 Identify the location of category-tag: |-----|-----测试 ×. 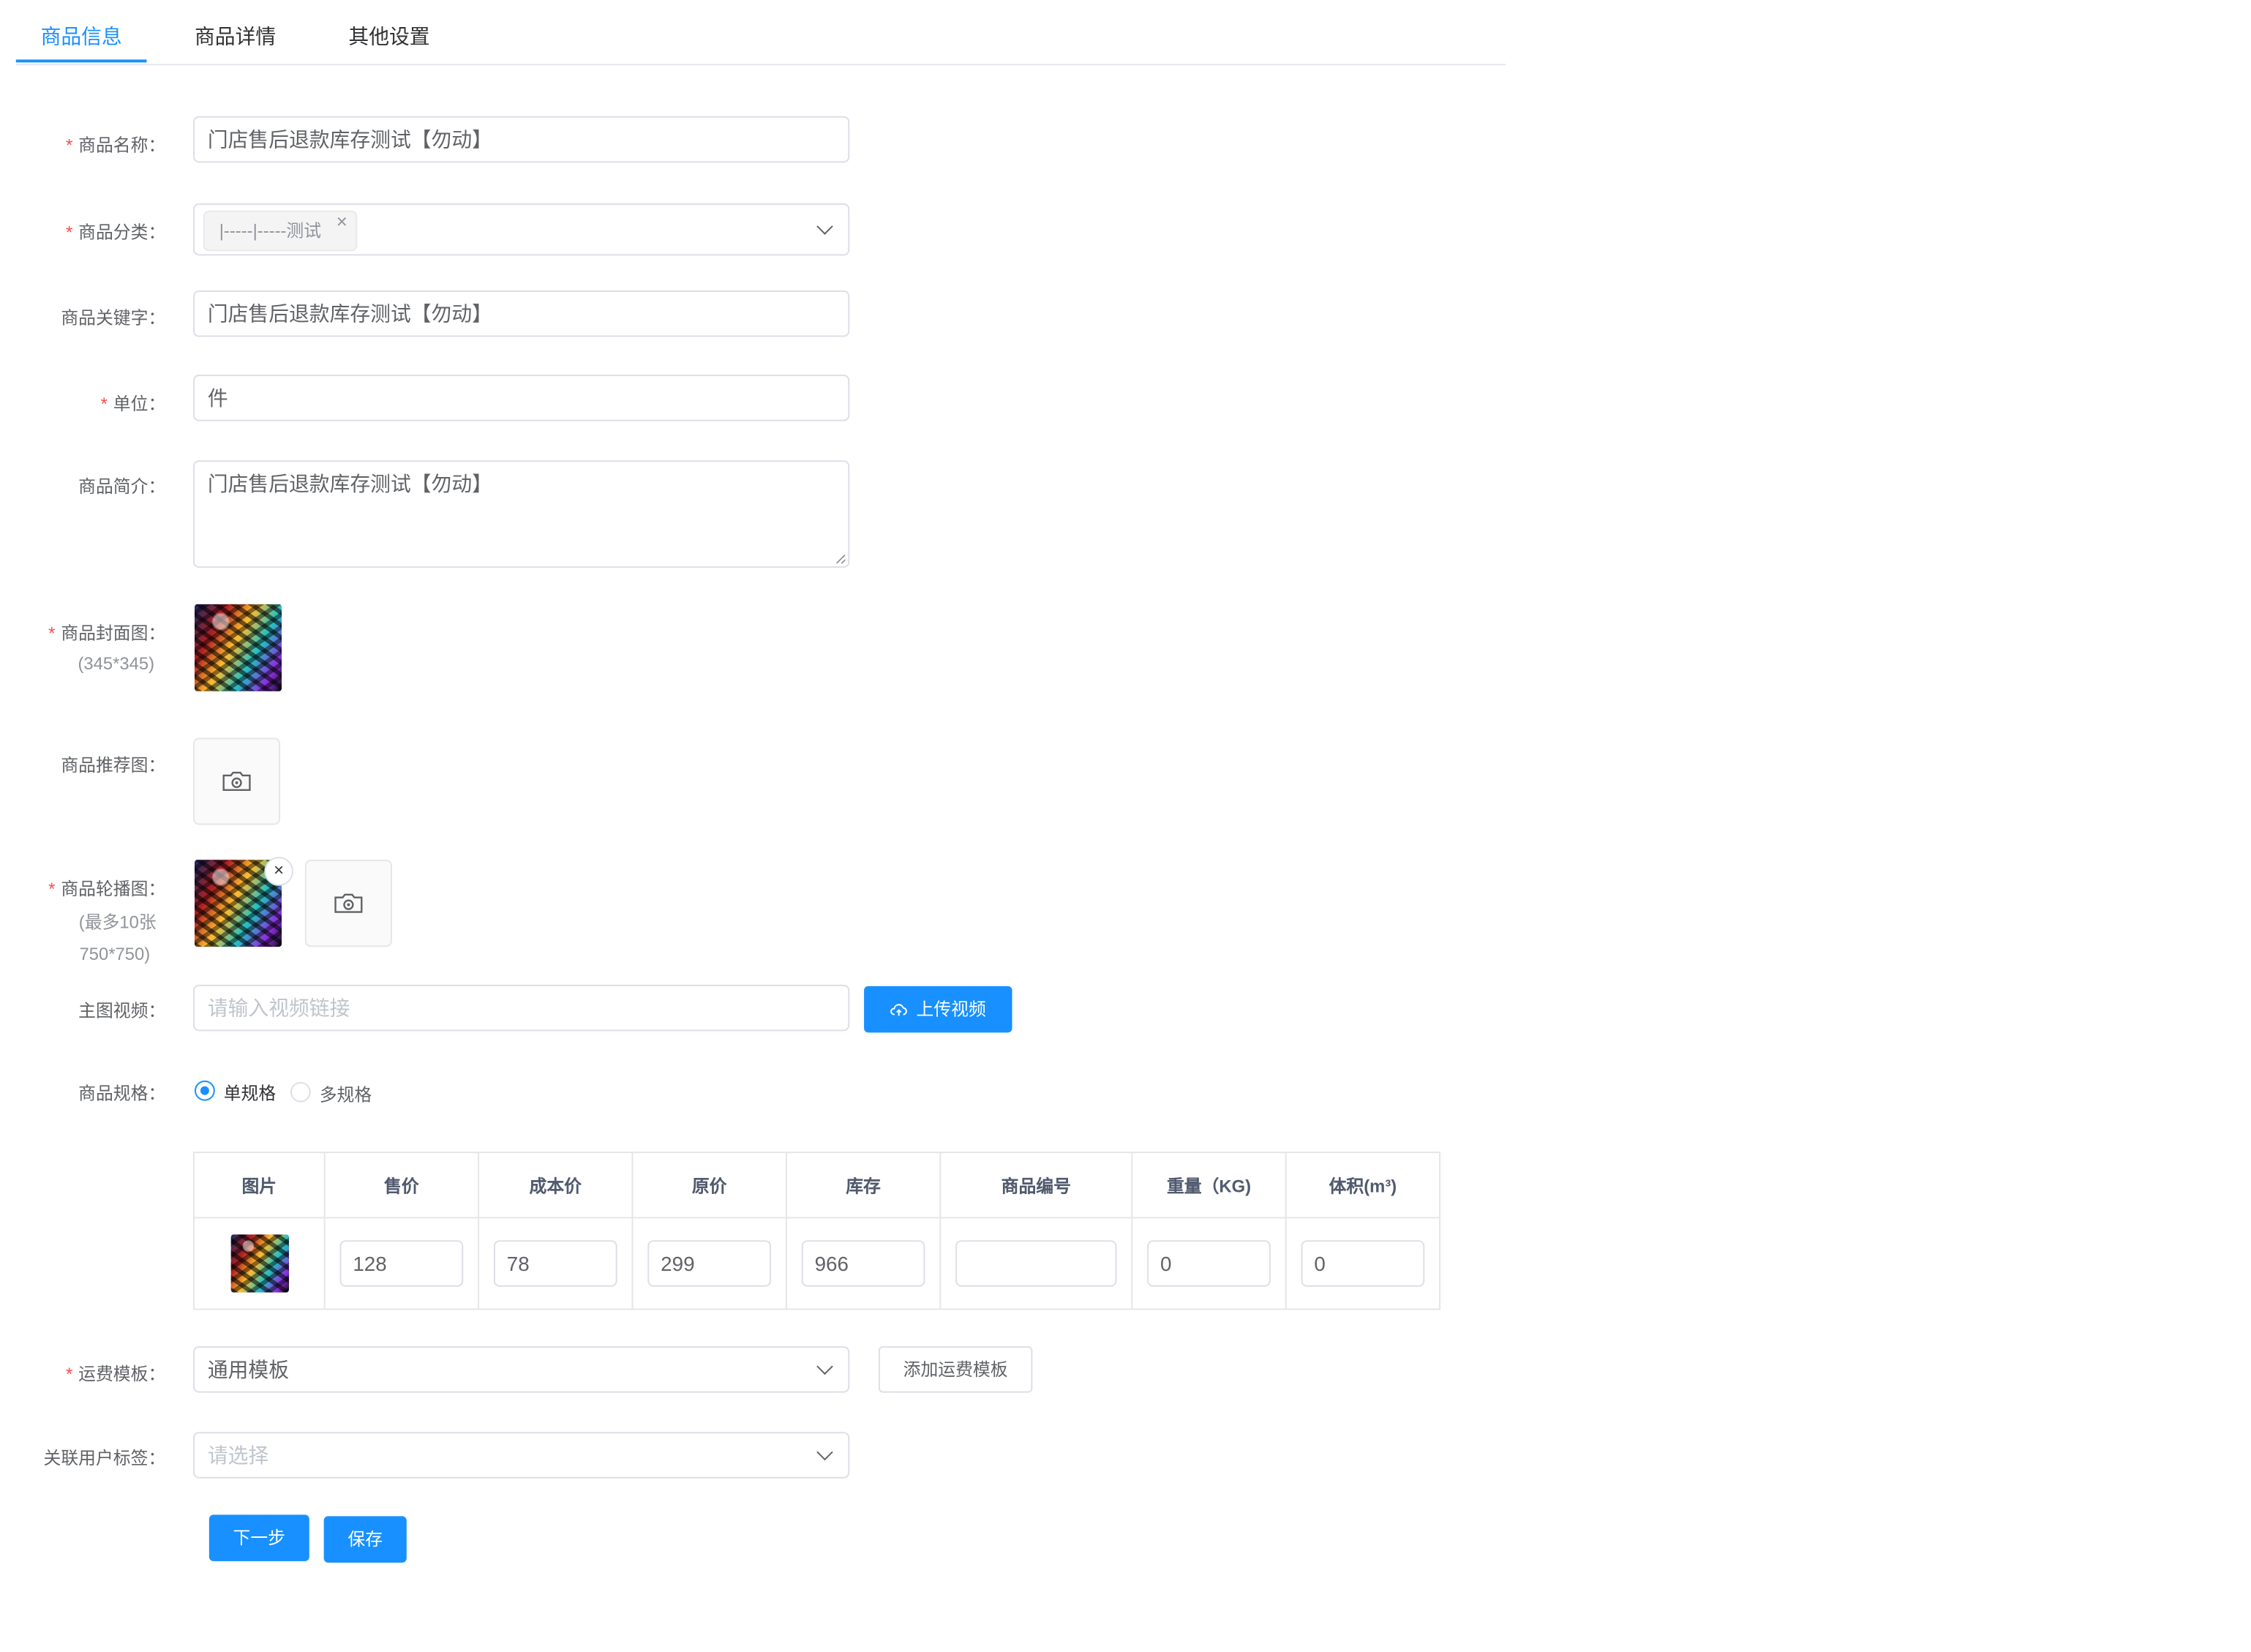
(280, 231).